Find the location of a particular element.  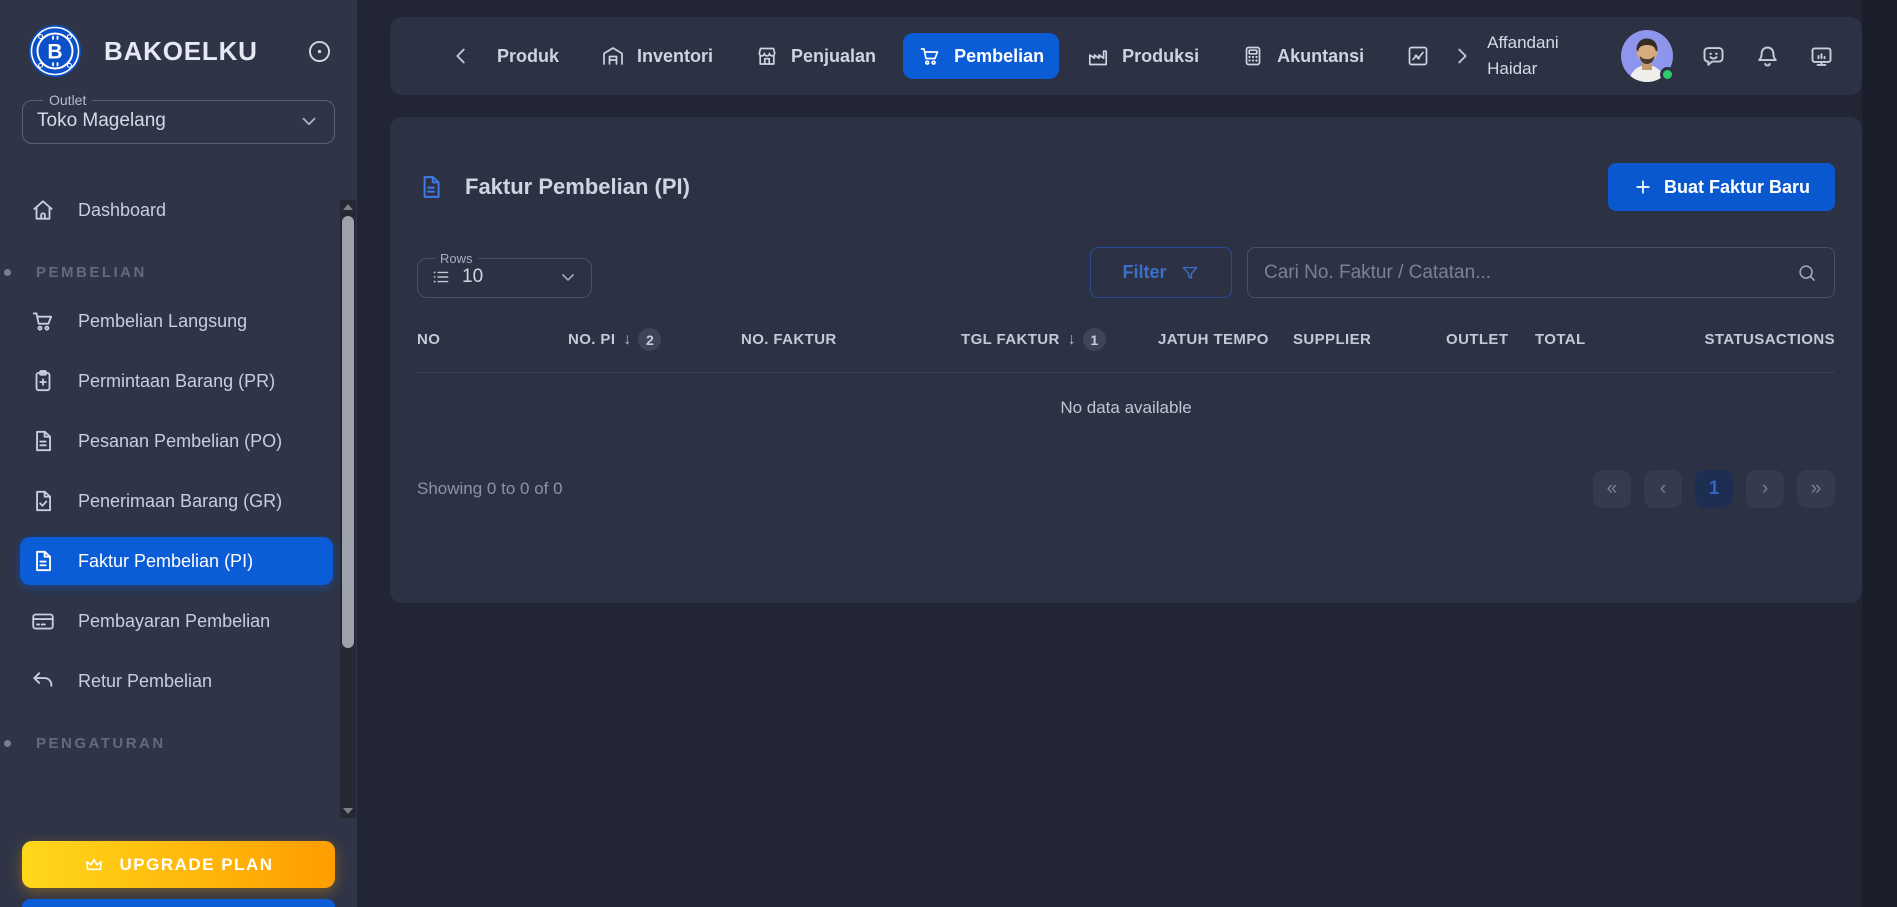

nav-item-label: Penjualan is located at coordinates (834, 55).